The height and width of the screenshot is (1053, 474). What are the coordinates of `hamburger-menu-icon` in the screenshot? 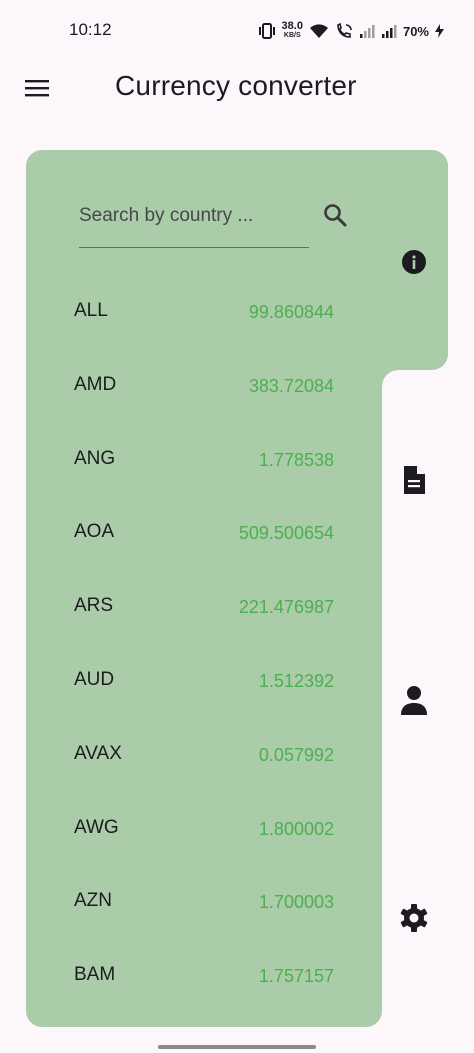 It's located at (37, 88).